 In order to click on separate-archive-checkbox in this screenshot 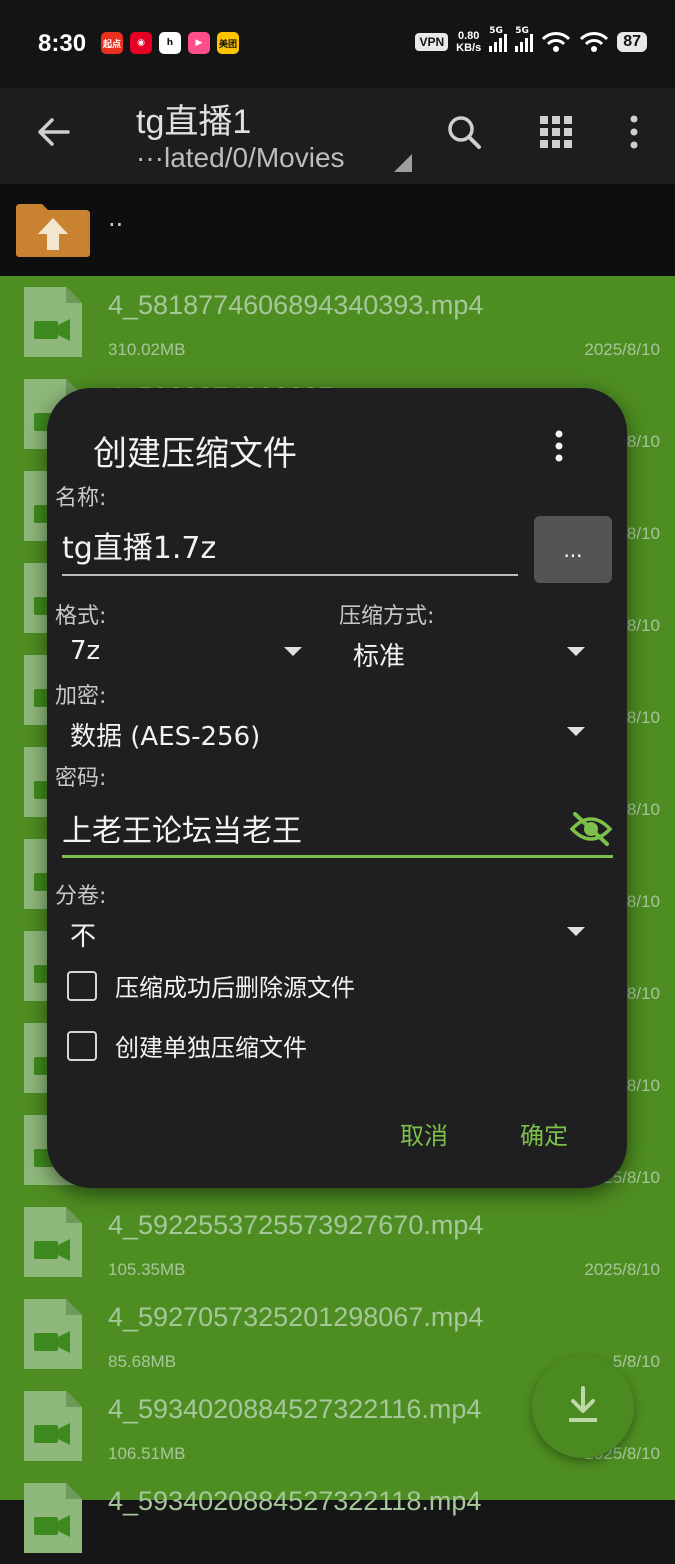, I will do `click(82, 1045)`.